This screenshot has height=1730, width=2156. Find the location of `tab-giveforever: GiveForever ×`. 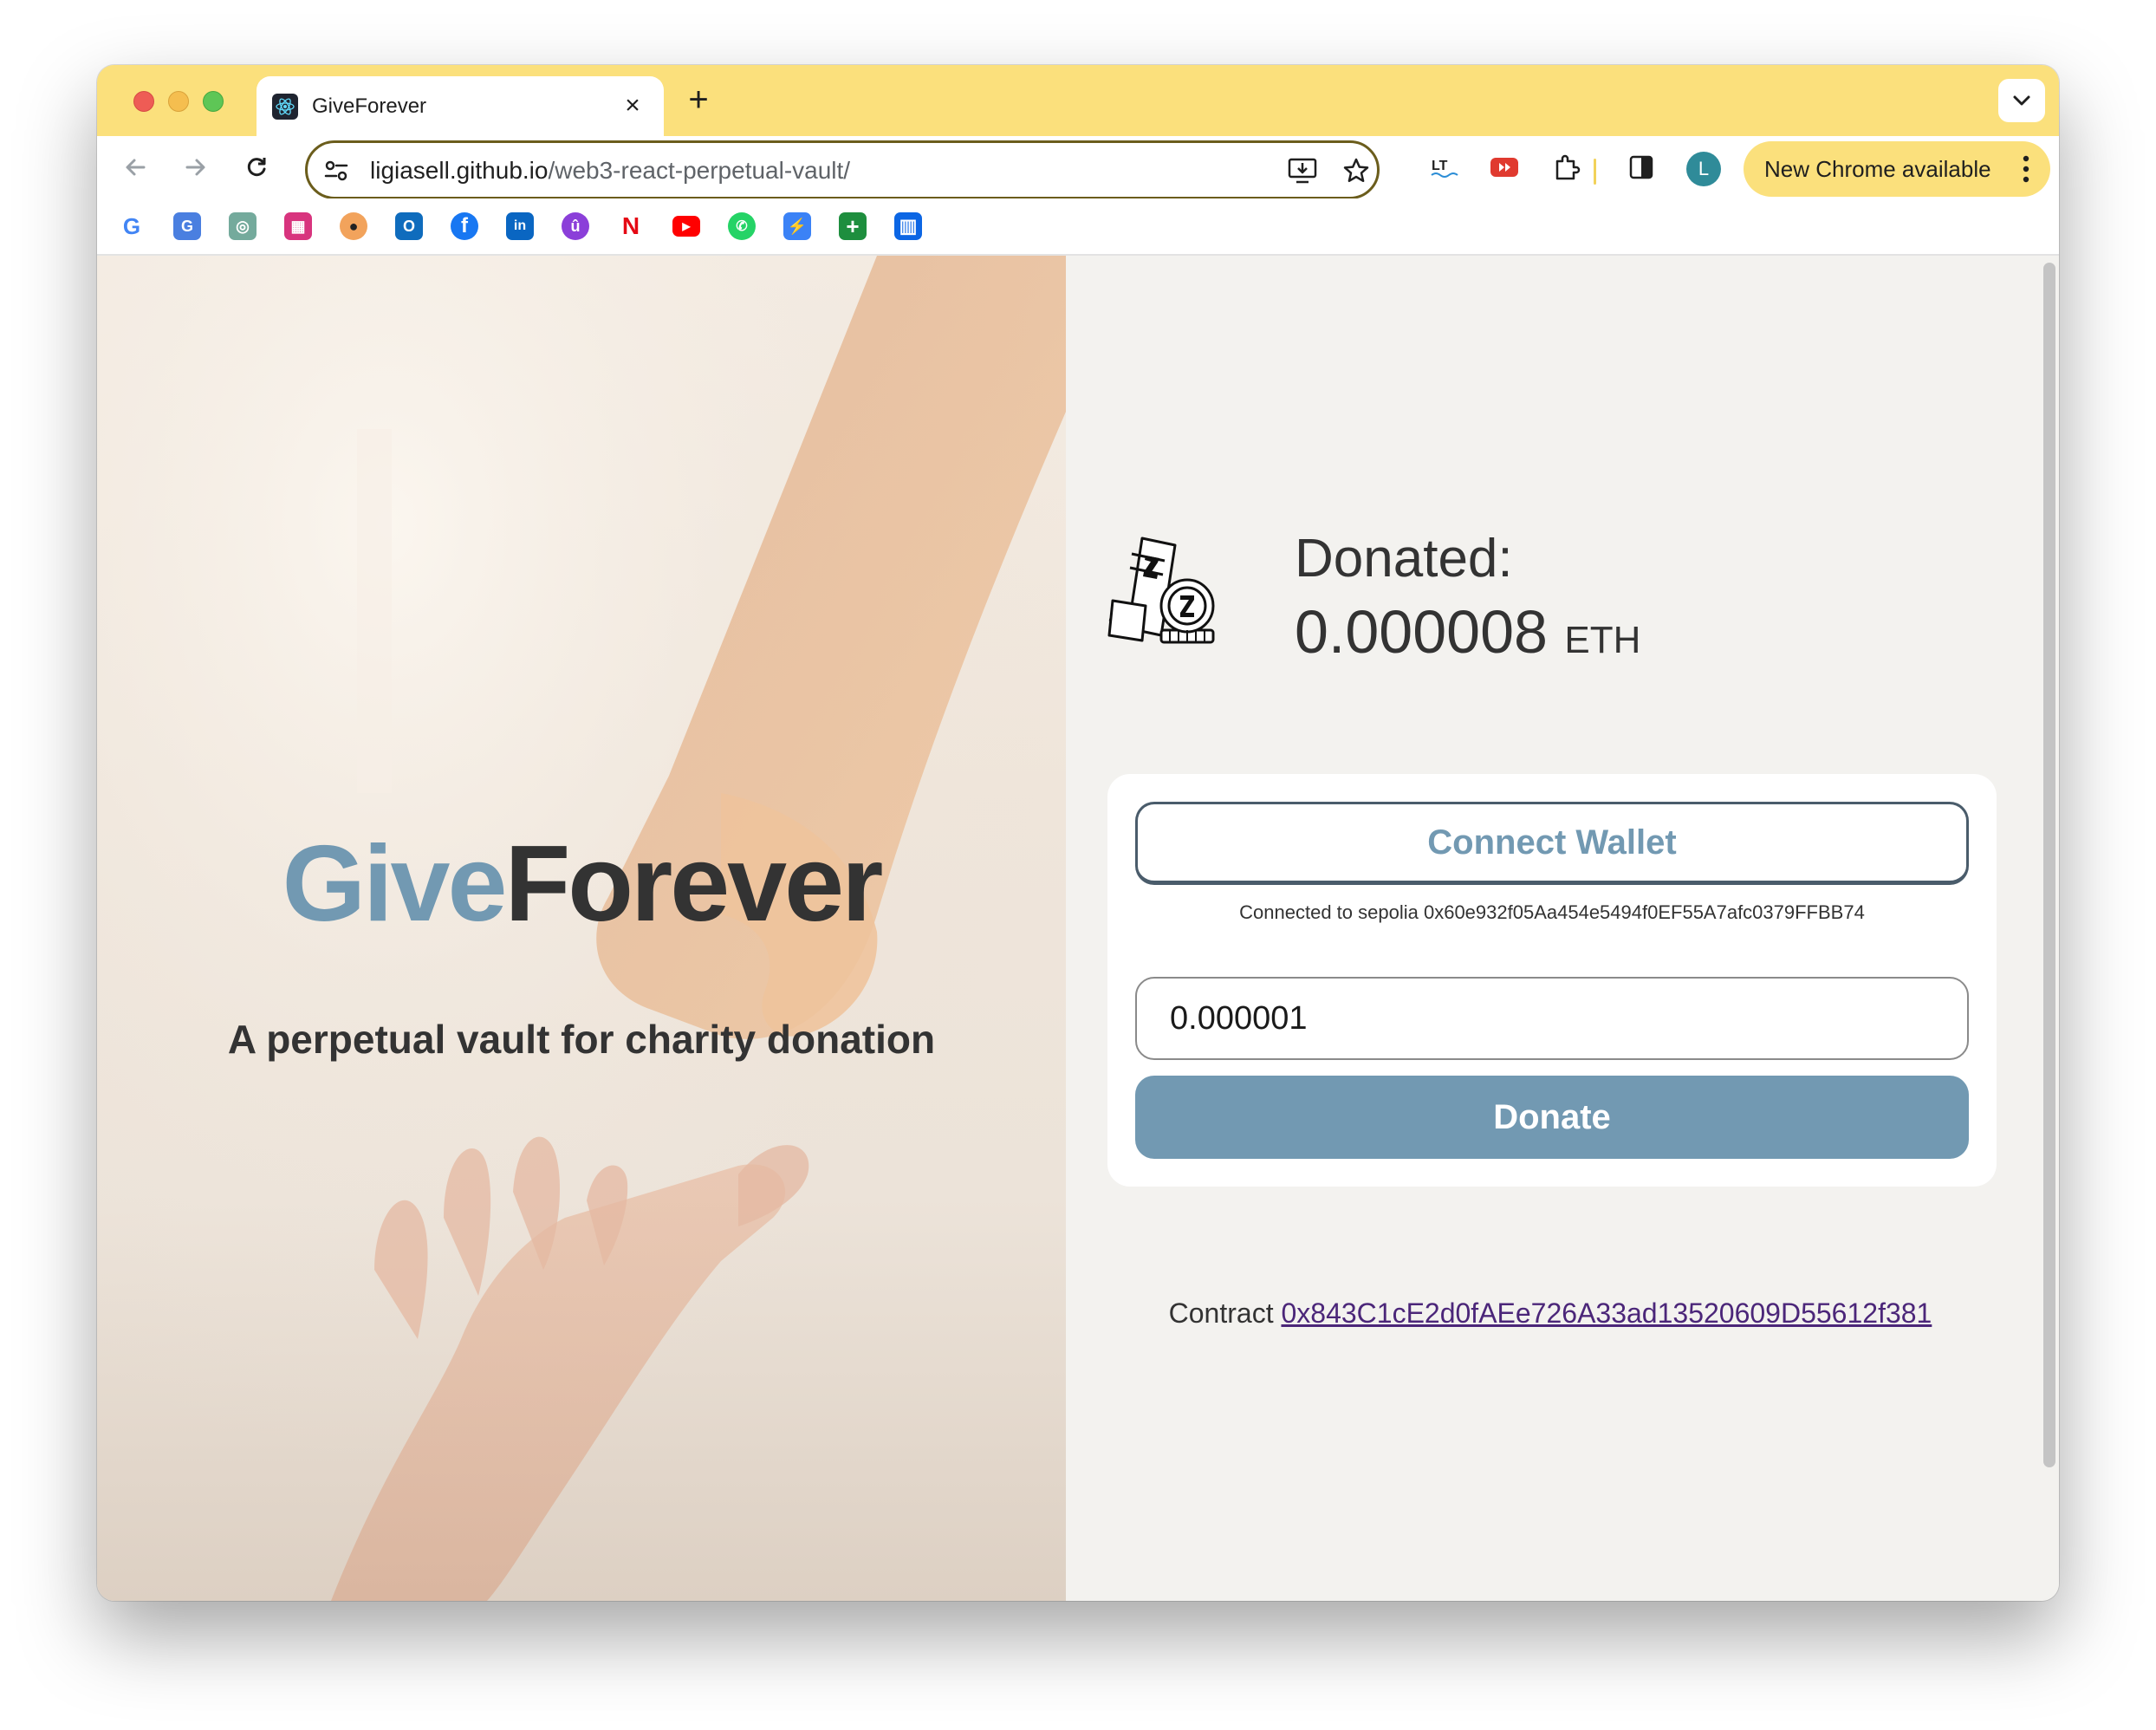

tab-giveforever: GiveForever × is located at coordinates (460, 106).